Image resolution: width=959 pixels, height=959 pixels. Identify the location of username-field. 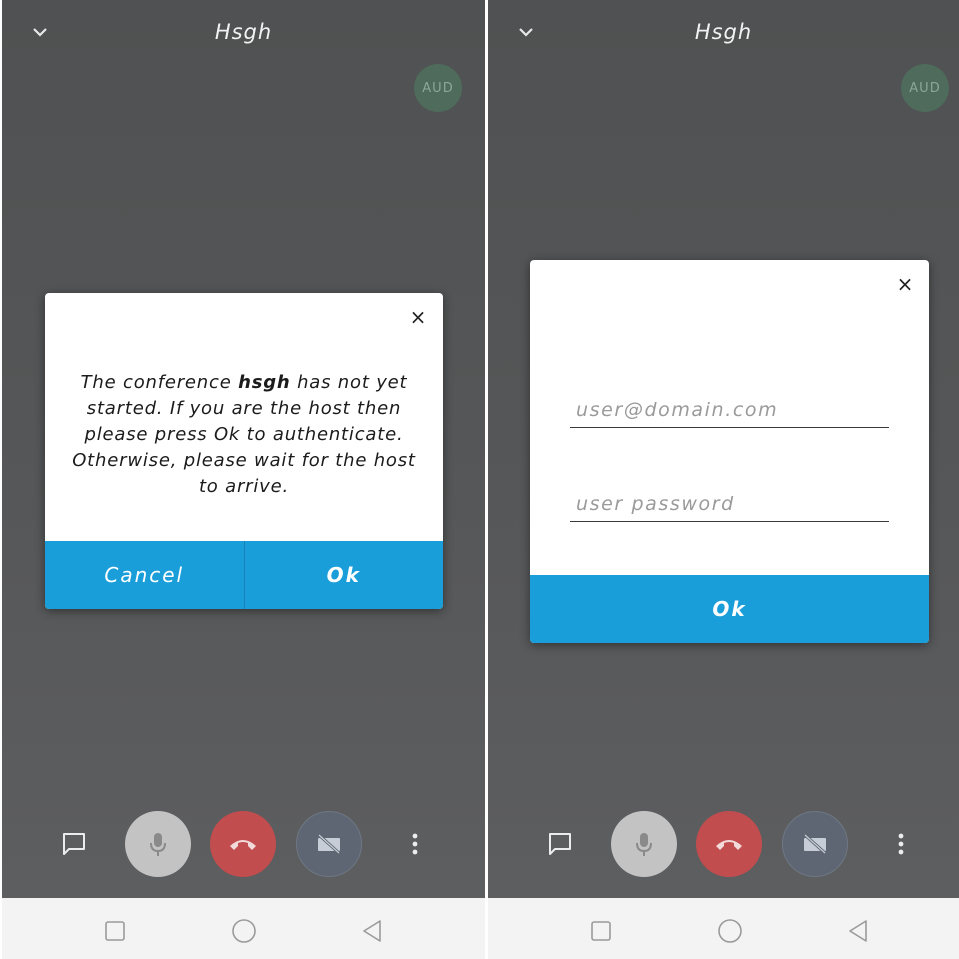
(729, 407).